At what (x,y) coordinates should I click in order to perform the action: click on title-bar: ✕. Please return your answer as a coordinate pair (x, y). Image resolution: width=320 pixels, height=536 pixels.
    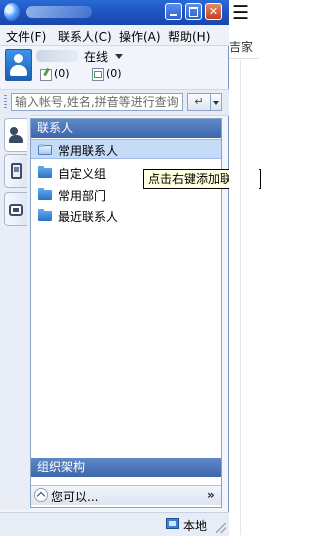
    Looking at the image, I should click on (114, 12).